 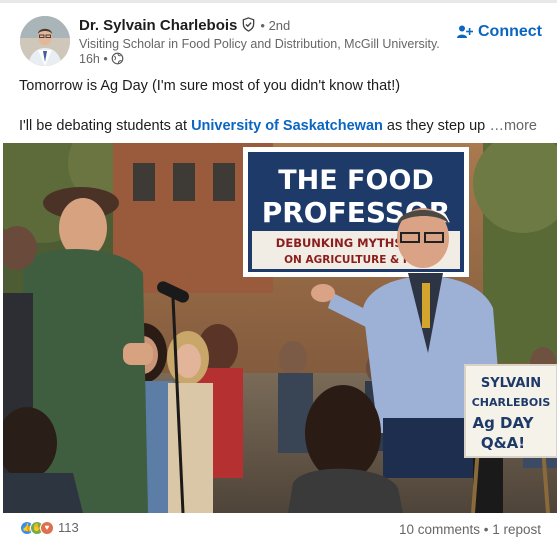 What do you see at coordinates (45, 41) in the screenshot?
I see `avatar` at bounding box center [45, 41].